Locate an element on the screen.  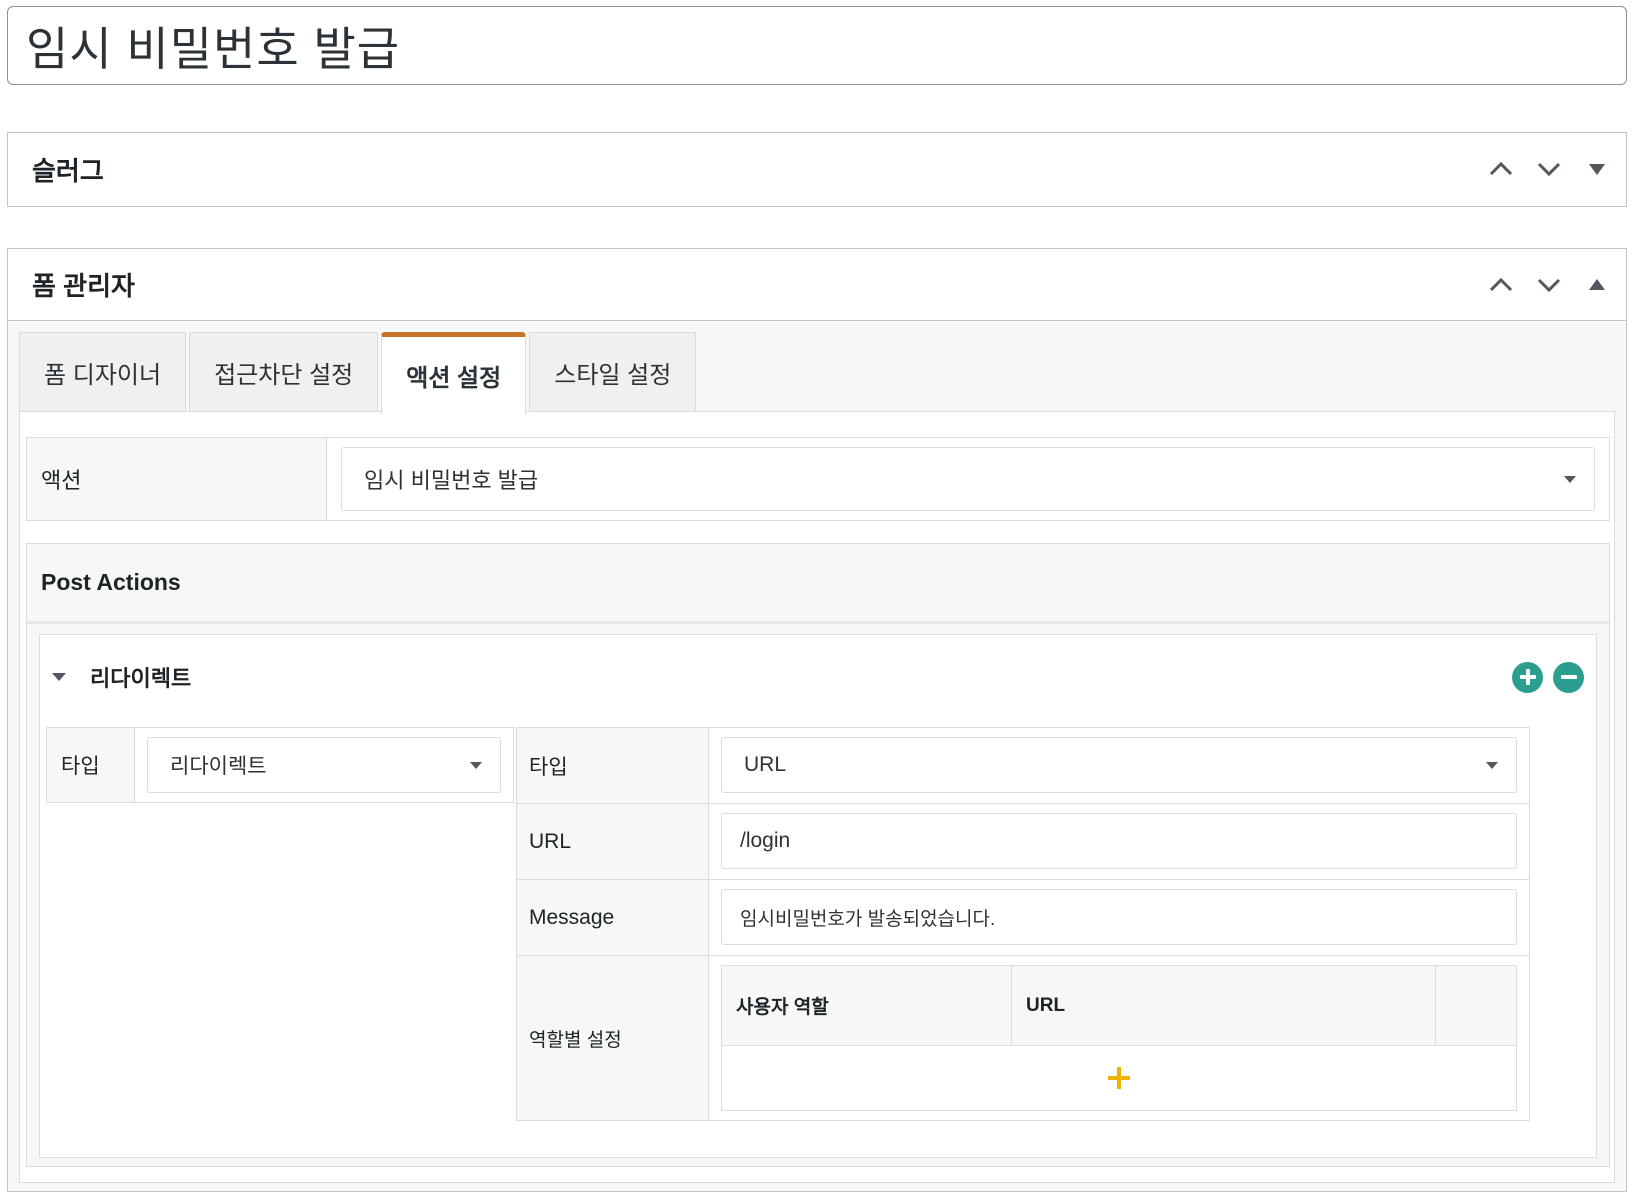
redirect-type-row: 타입 URL is located at coordinates (1023, 766).